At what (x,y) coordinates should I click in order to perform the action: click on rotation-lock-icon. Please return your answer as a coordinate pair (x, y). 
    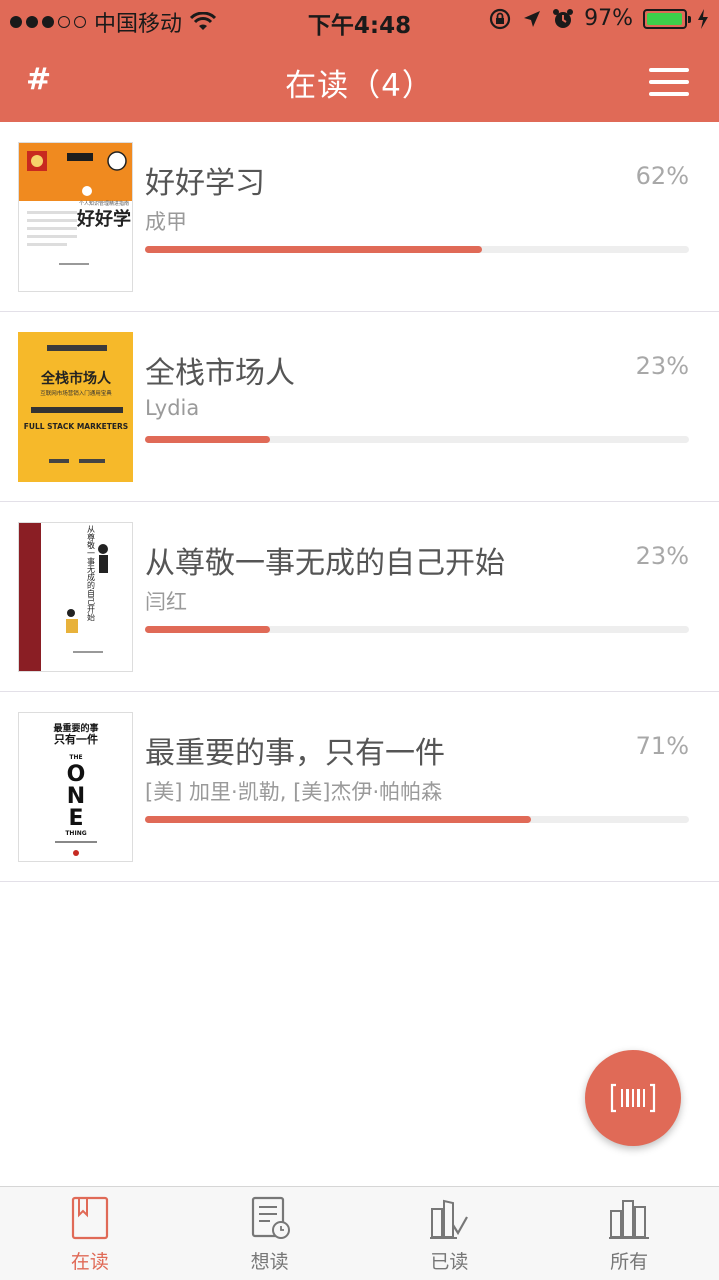
    Looking at the image, I should click on (500, 18).